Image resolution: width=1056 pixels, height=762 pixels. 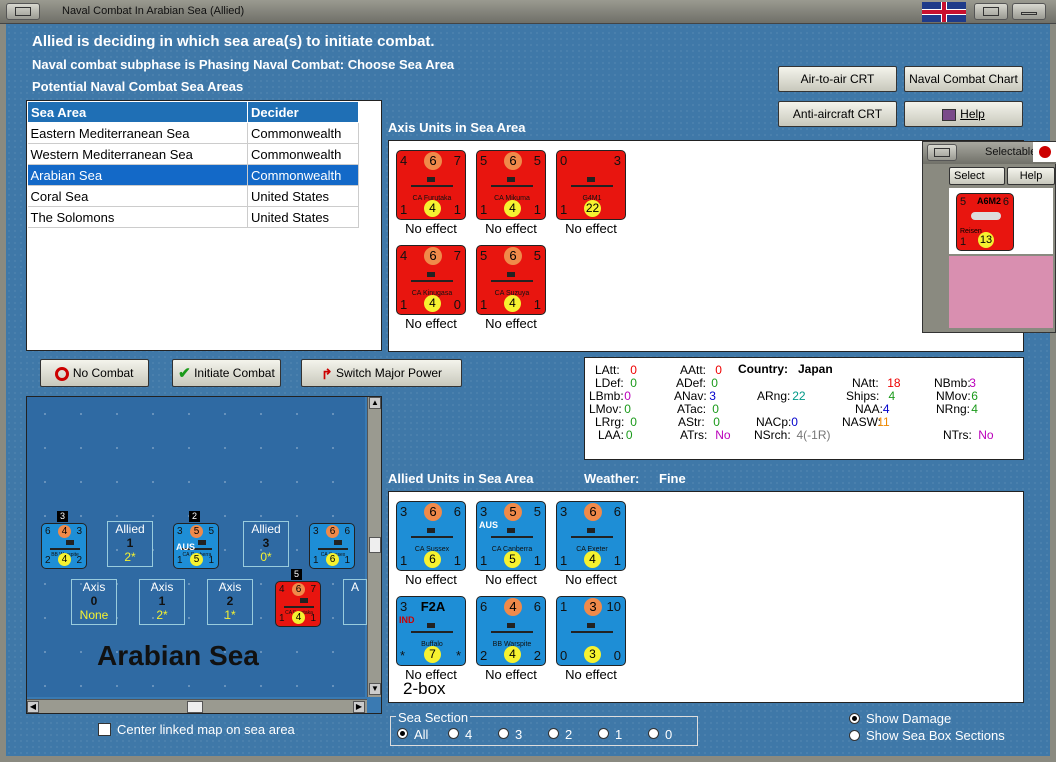 I want to click on sea-section-option-label: 3, so click(x=519, y=734).